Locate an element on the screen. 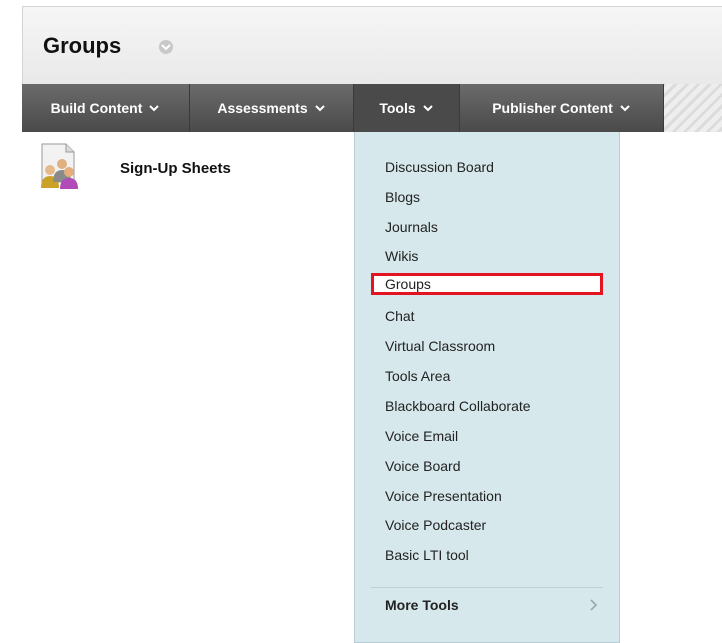 This screenshot has height=643, width=722. menu-item-groups: Groups is located at coordinates (487, 284).